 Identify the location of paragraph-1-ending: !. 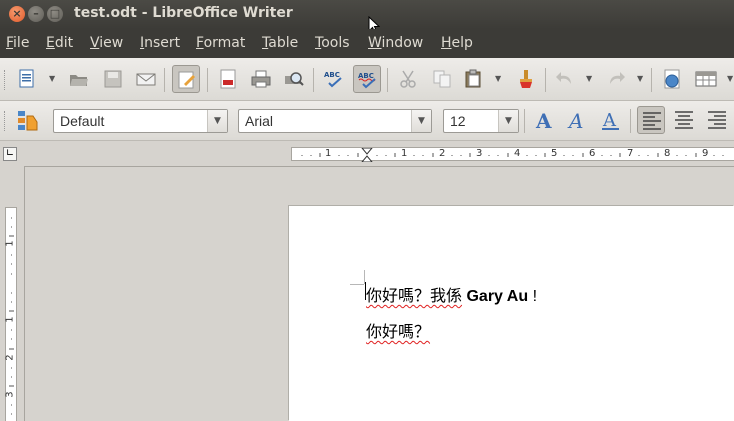
(533, 296).